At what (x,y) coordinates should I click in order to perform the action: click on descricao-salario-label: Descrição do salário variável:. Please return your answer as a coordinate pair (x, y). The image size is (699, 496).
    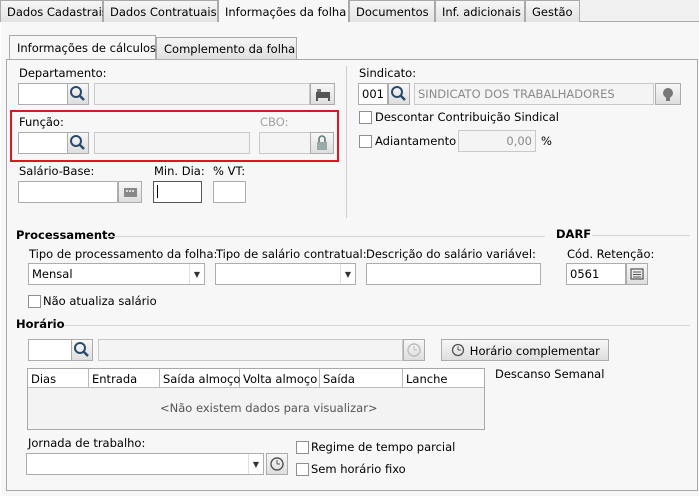
    Looking at the image, I should click on (451, 254).